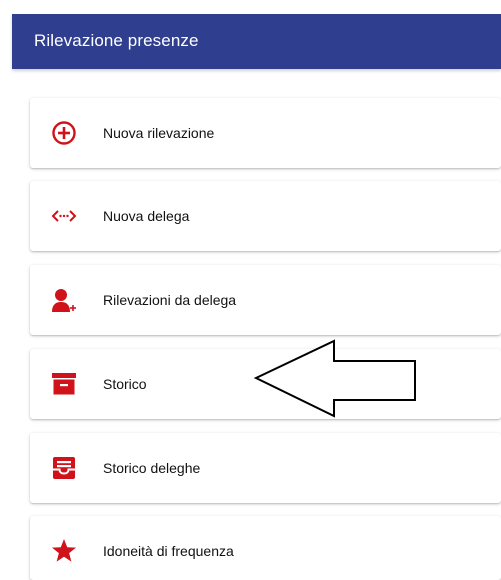 The image size is (501, 580). What do you see at coordinates (64, 216) in the screenshot?
I see `code-dots-icon` at bounding box center [64, 216].